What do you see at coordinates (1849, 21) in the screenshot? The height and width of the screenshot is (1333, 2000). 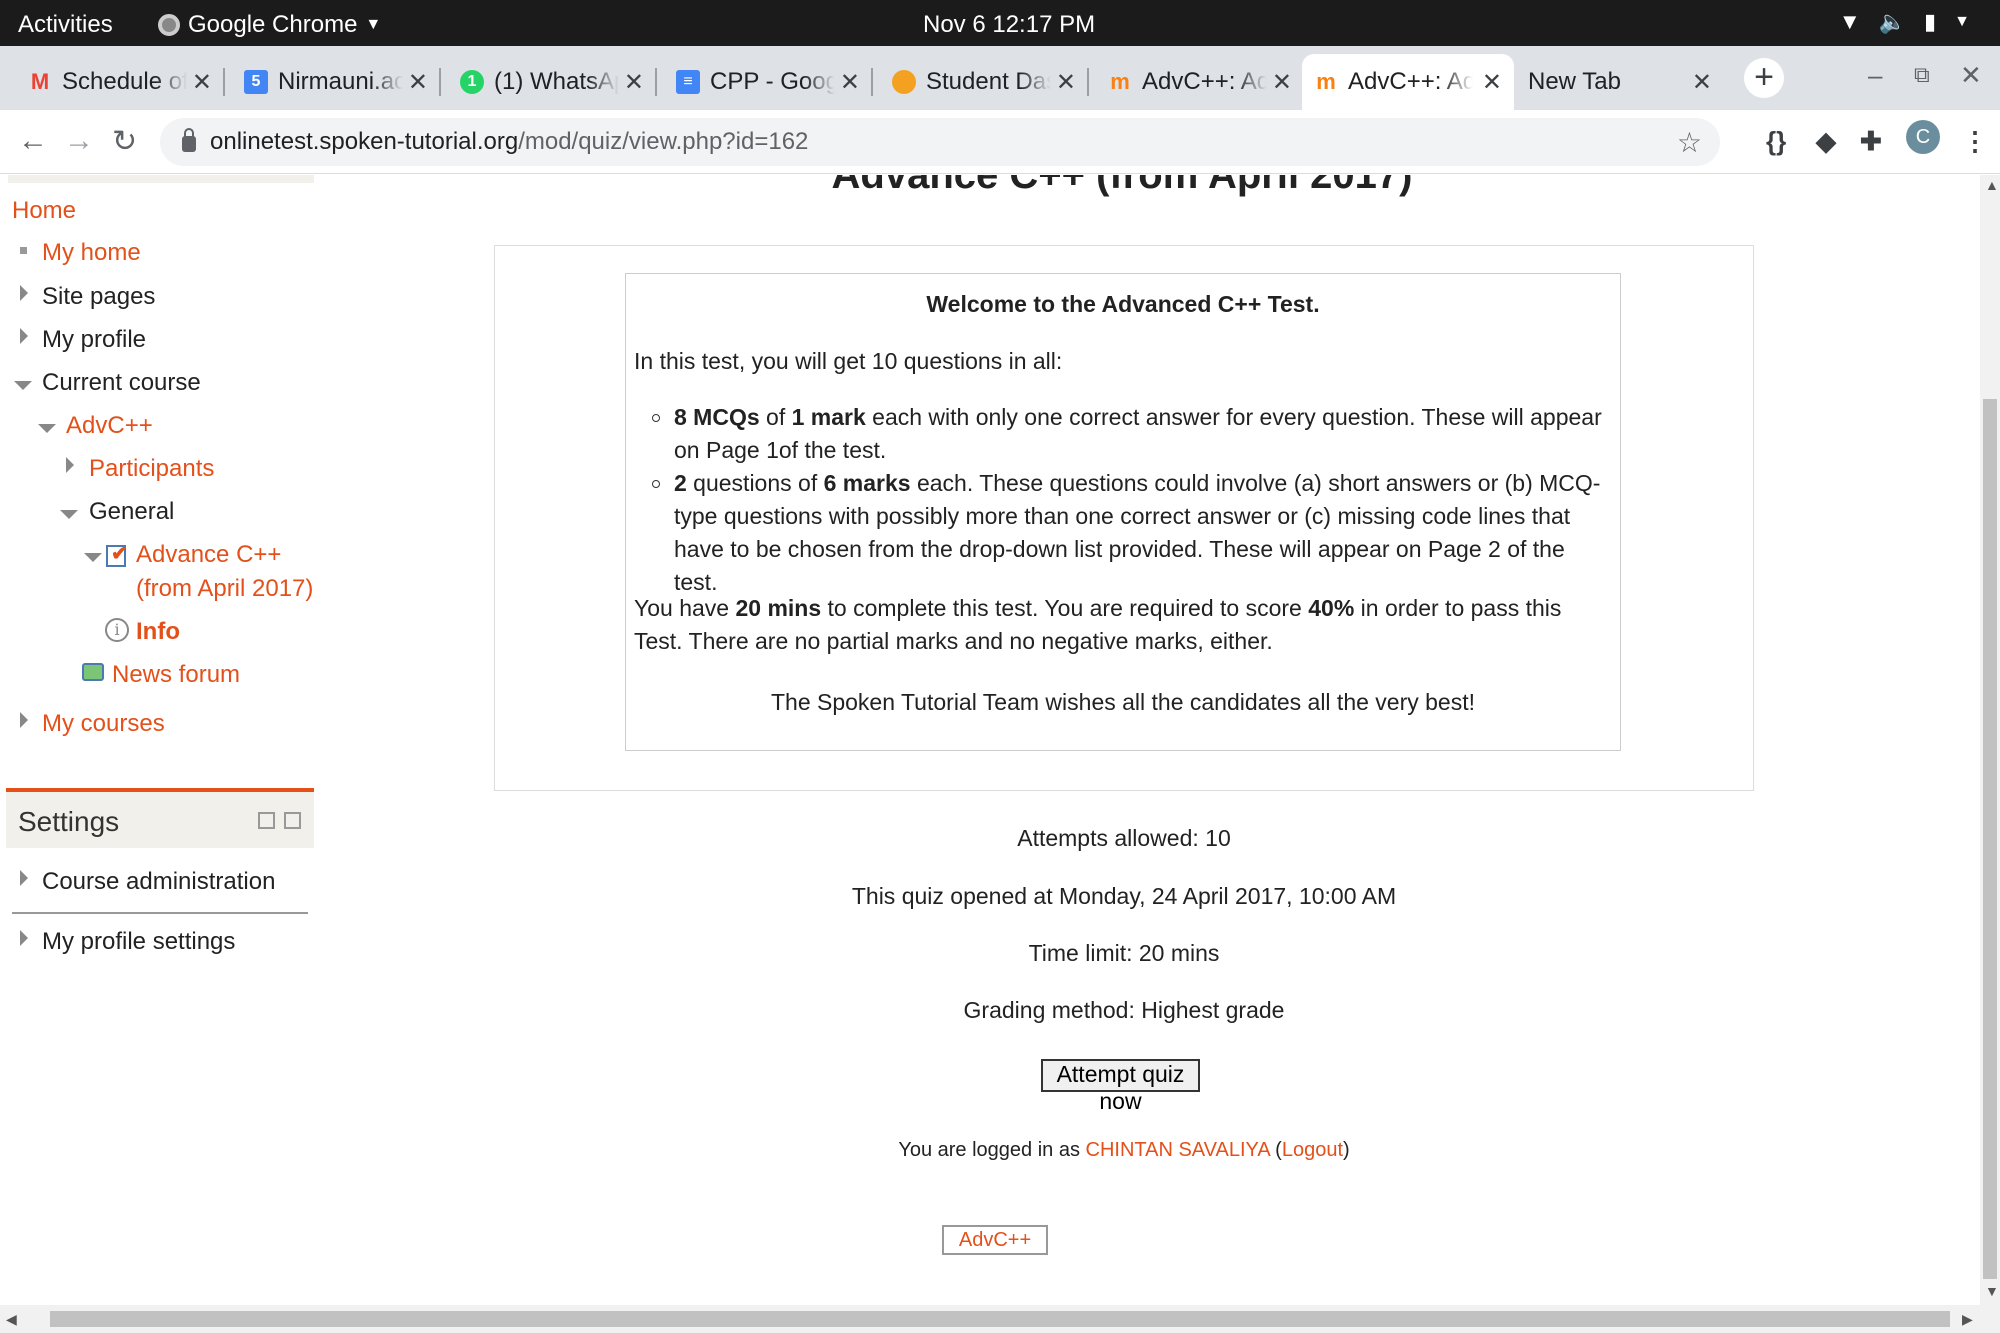 I see `wifi-icon: ▼` at bounding box center [1849, 21].